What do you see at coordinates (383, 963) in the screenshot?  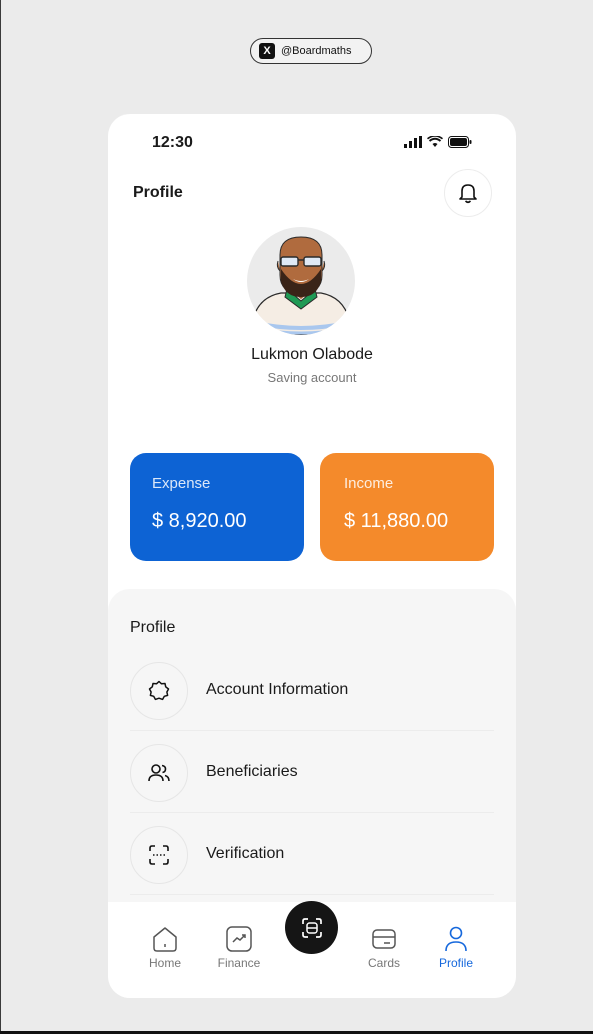 I see `tab-label: Cards` at bounding box center [383, 963].